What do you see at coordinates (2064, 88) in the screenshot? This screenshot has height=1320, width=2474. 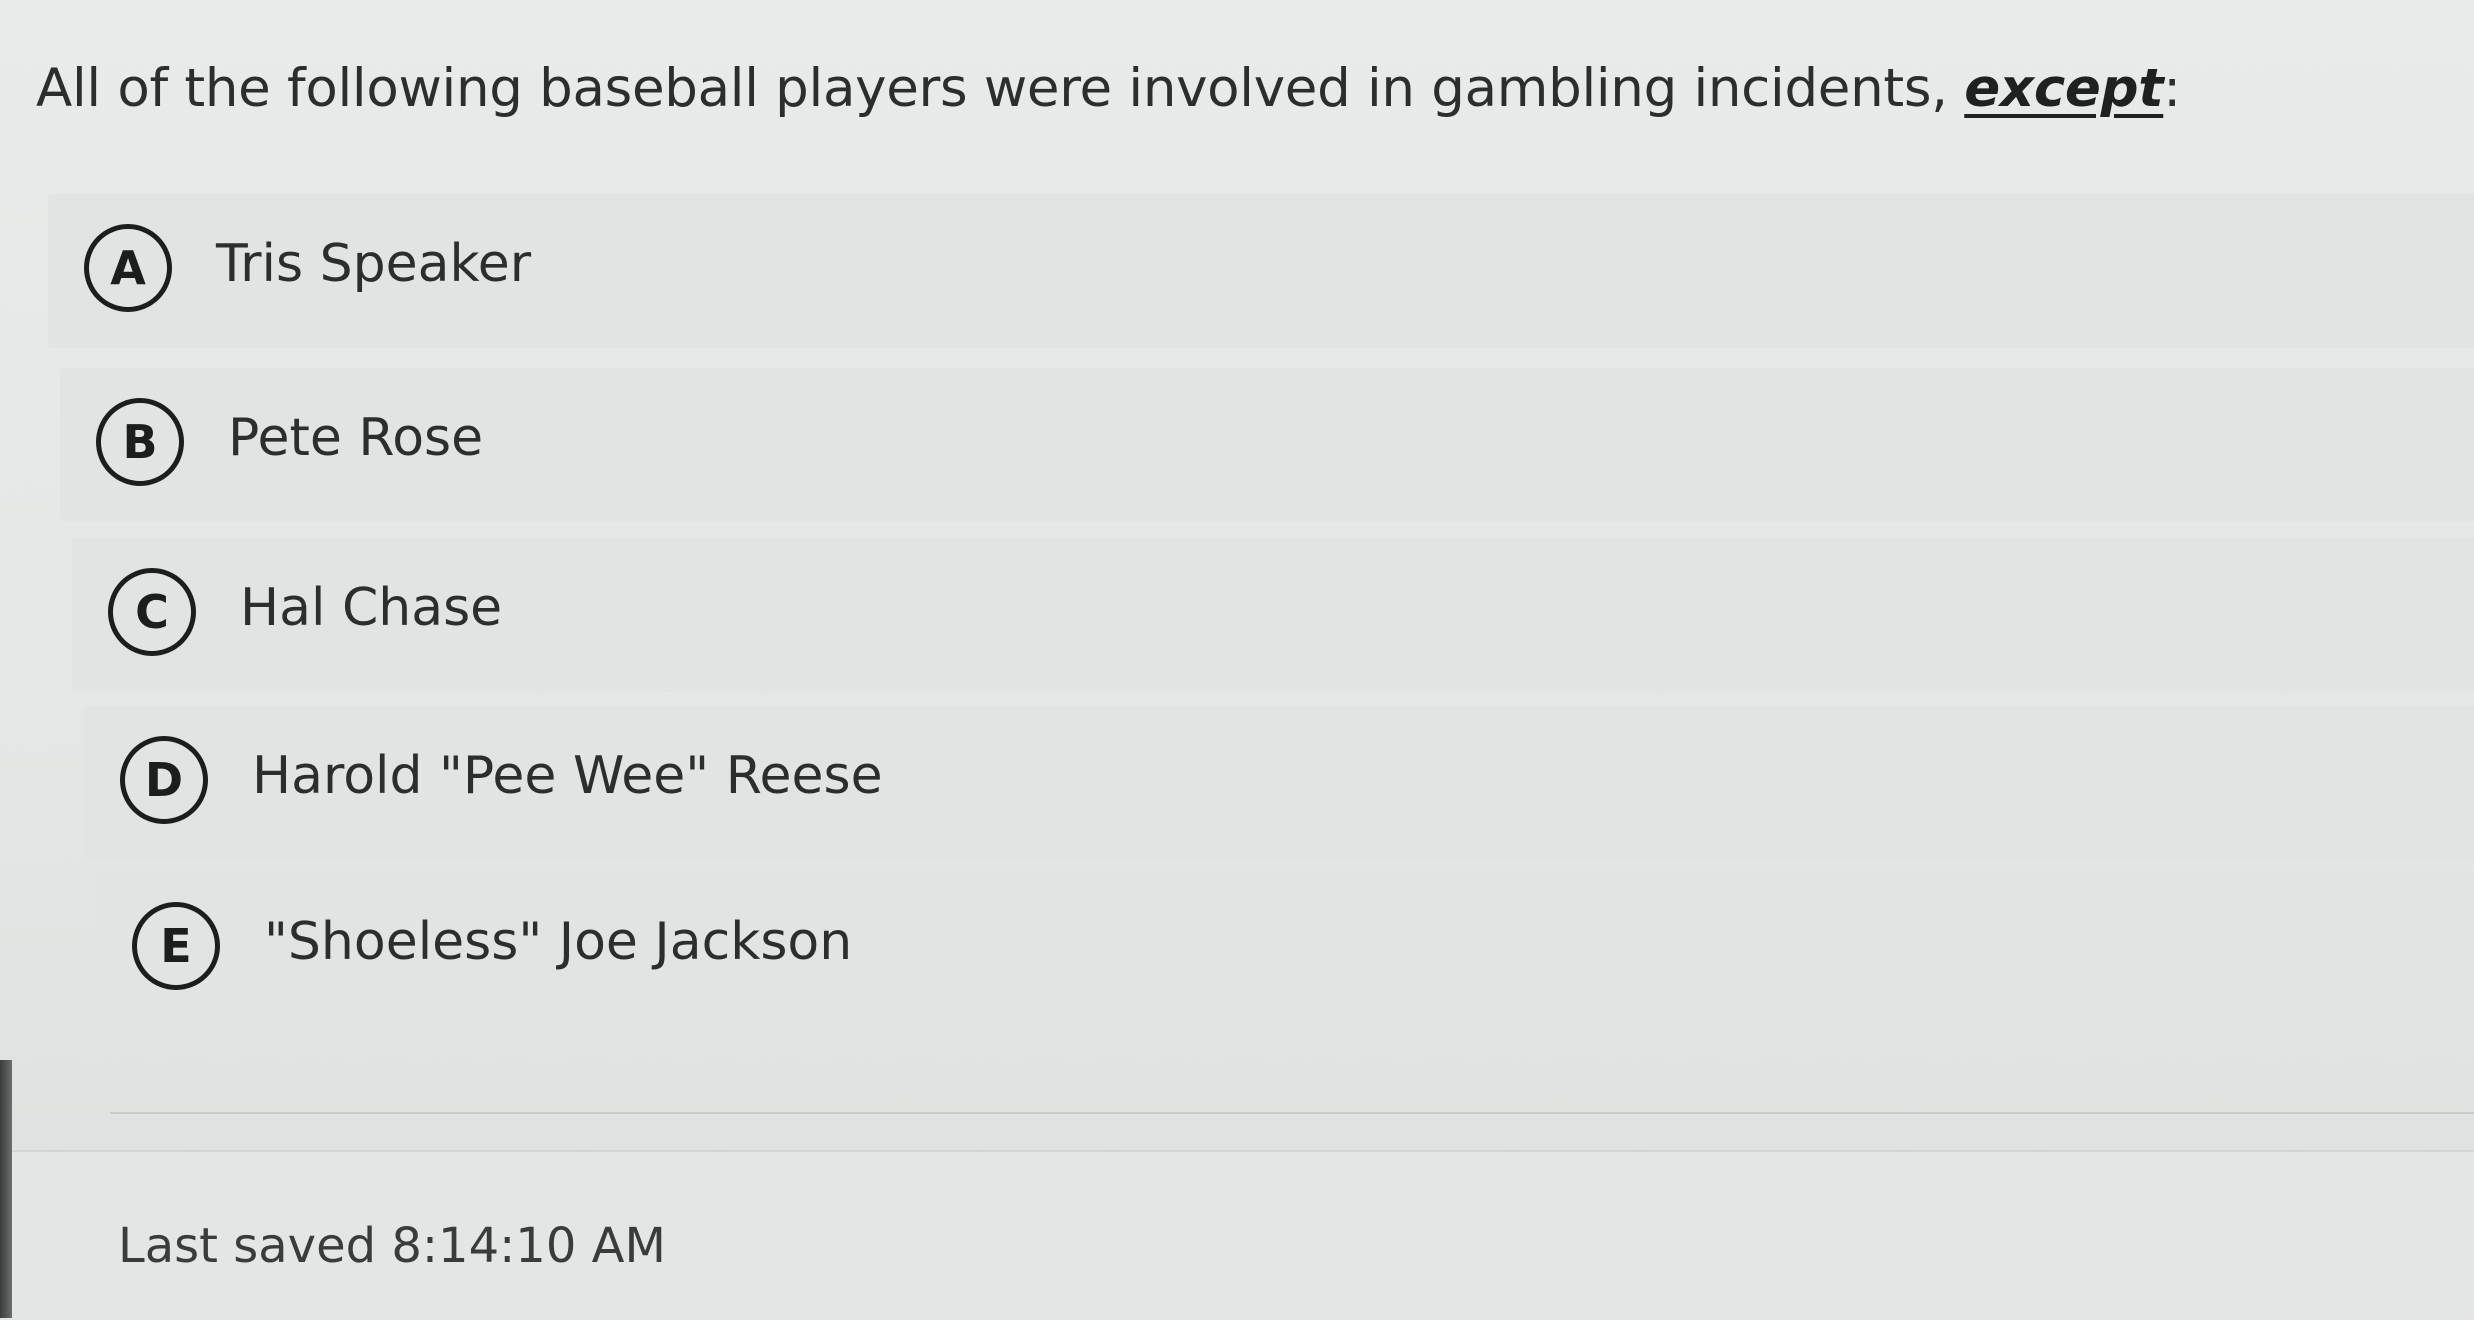 I see `question-emphasis: except` at bounding box center [2064, 88].